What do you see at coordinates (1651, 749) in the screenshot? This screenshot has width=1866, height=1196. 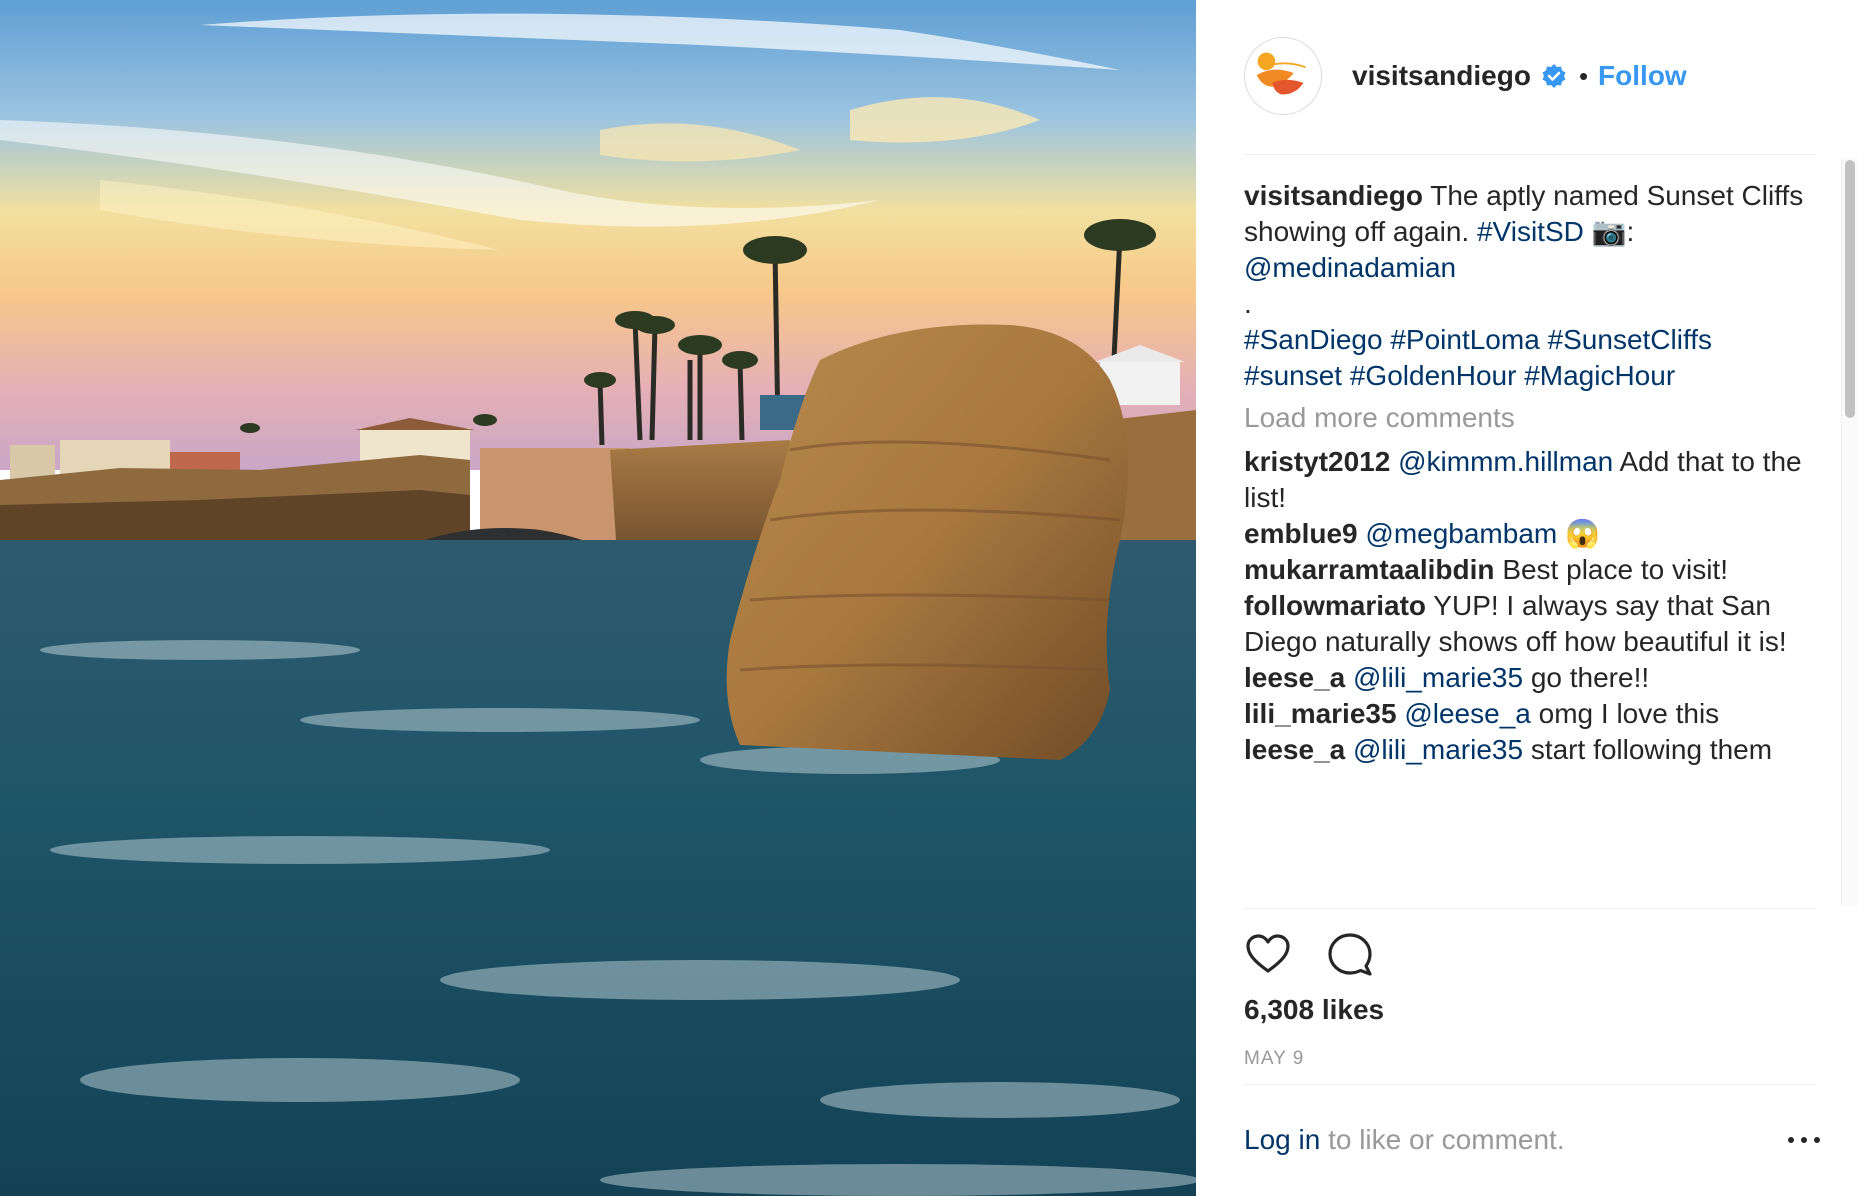 I see `comment-text: start following them` at bounding box center [1651, 749].